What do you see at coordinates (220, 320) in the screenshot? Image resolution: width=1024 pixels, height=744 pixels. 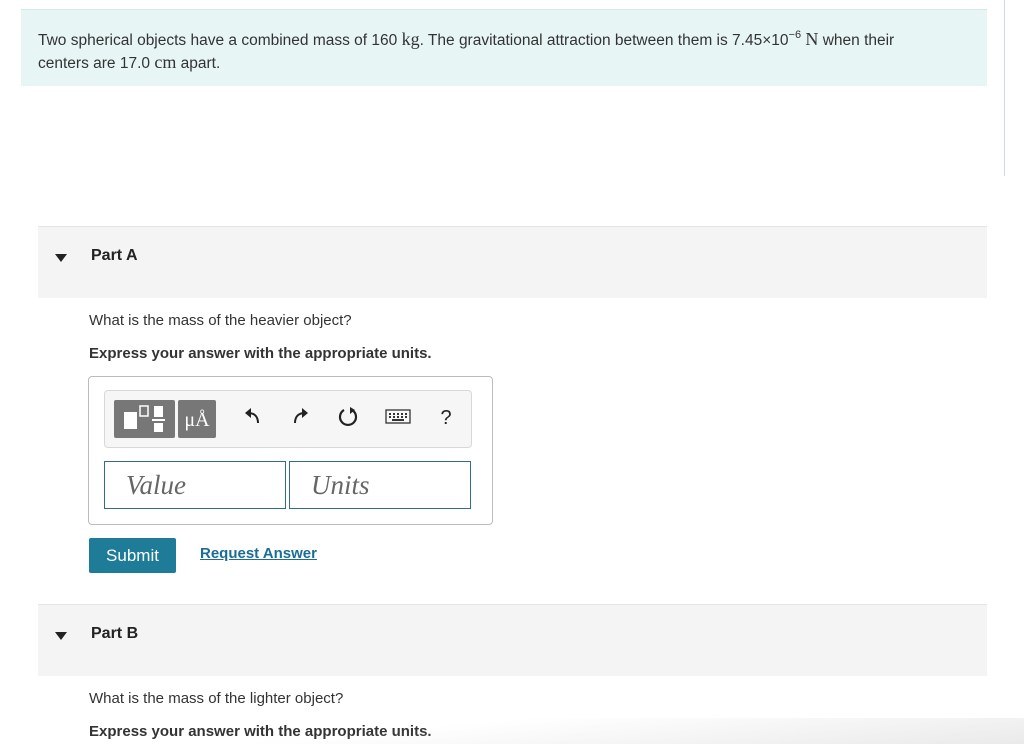 I see `part-a-question: What is the mass of the heavier object?` at bounding box center [220, 320].